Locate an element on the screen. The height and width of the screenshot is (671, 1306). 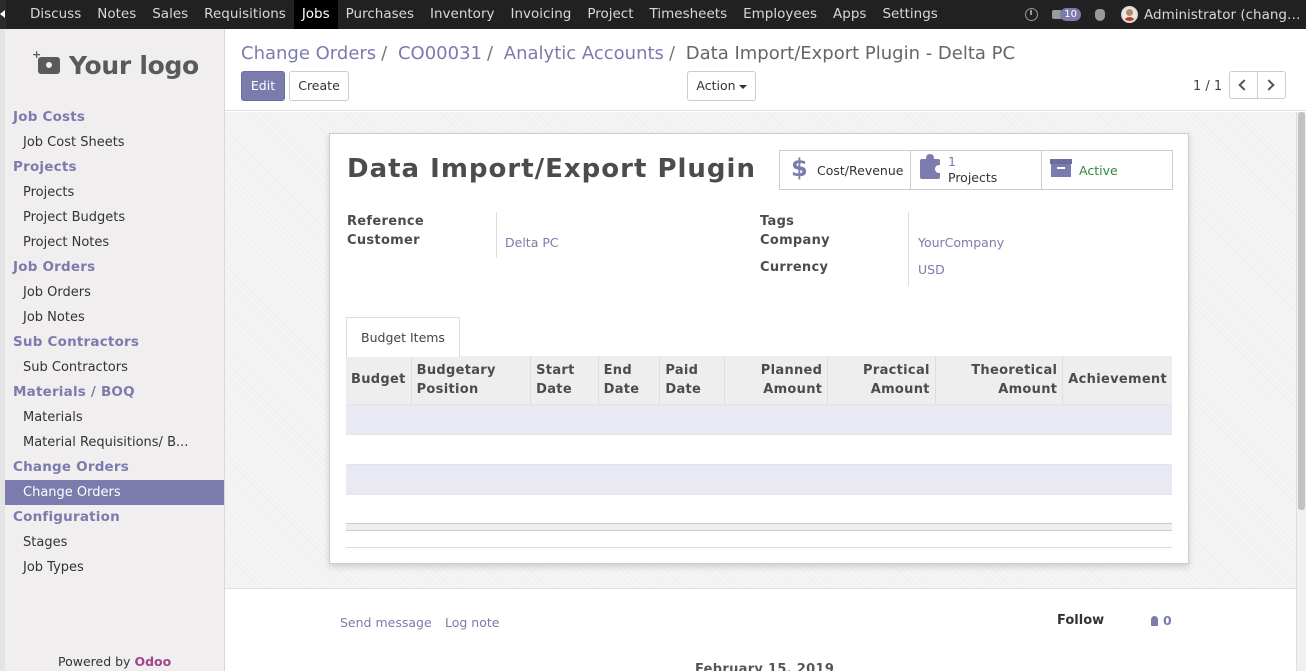
activity-clock-icon is located at coordinates (1032, 14).